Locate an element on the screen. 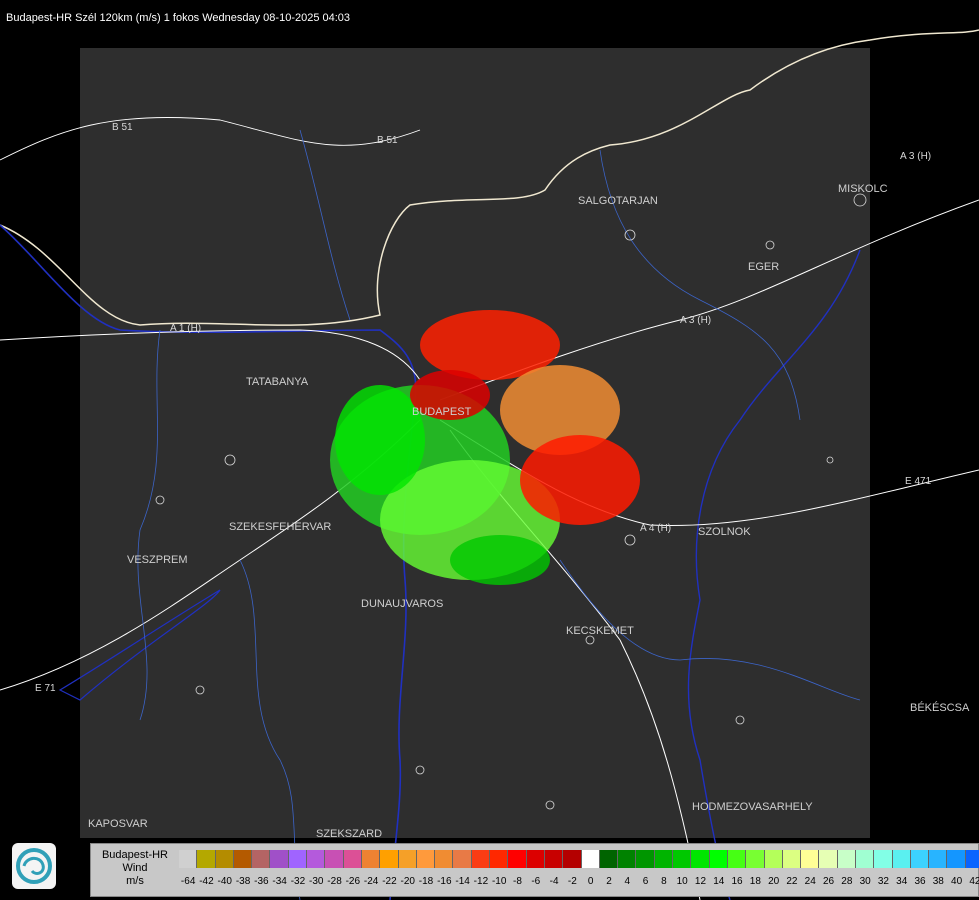 This screenshot has height=900, width=979. legend-tick: -34 is located at coordinates (279, 881).